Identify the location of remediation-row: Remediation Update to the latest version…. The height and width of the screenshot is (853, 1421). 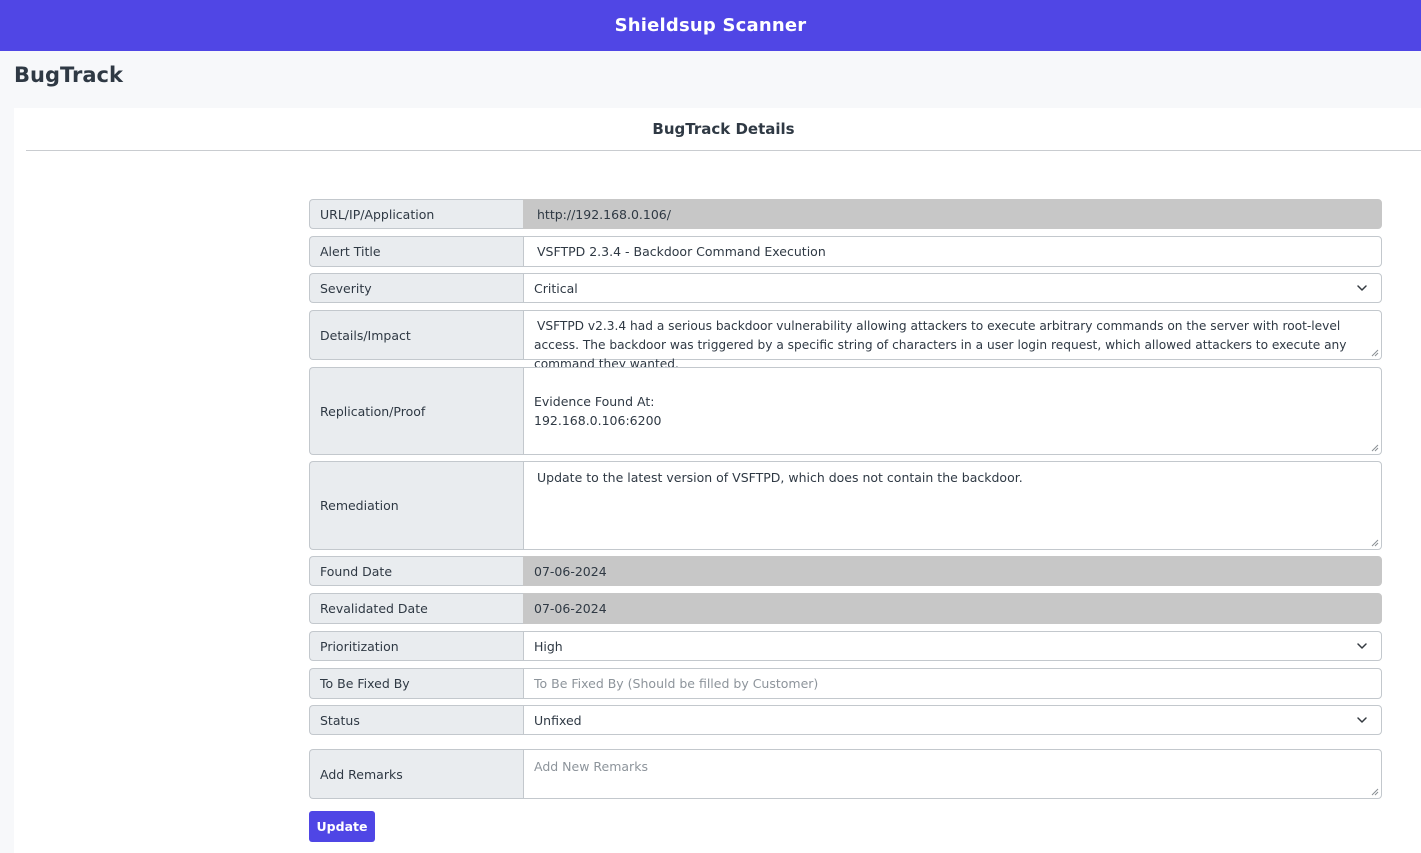
(845, 505).